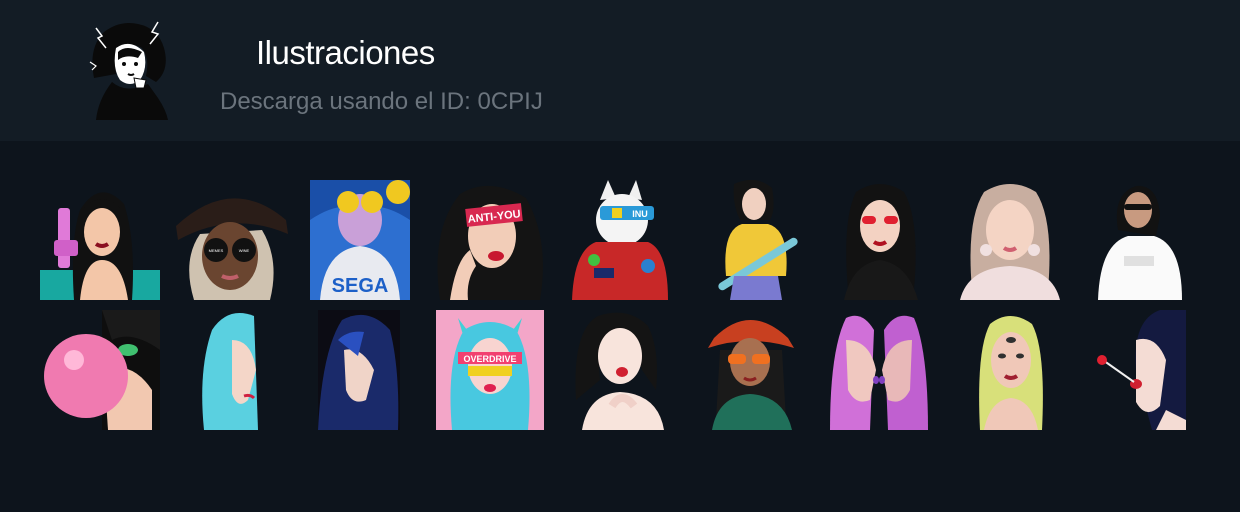 This screenshot has height=512, width=1240. I want to click on girl-bubblegum-sticker, so click(101, 370).